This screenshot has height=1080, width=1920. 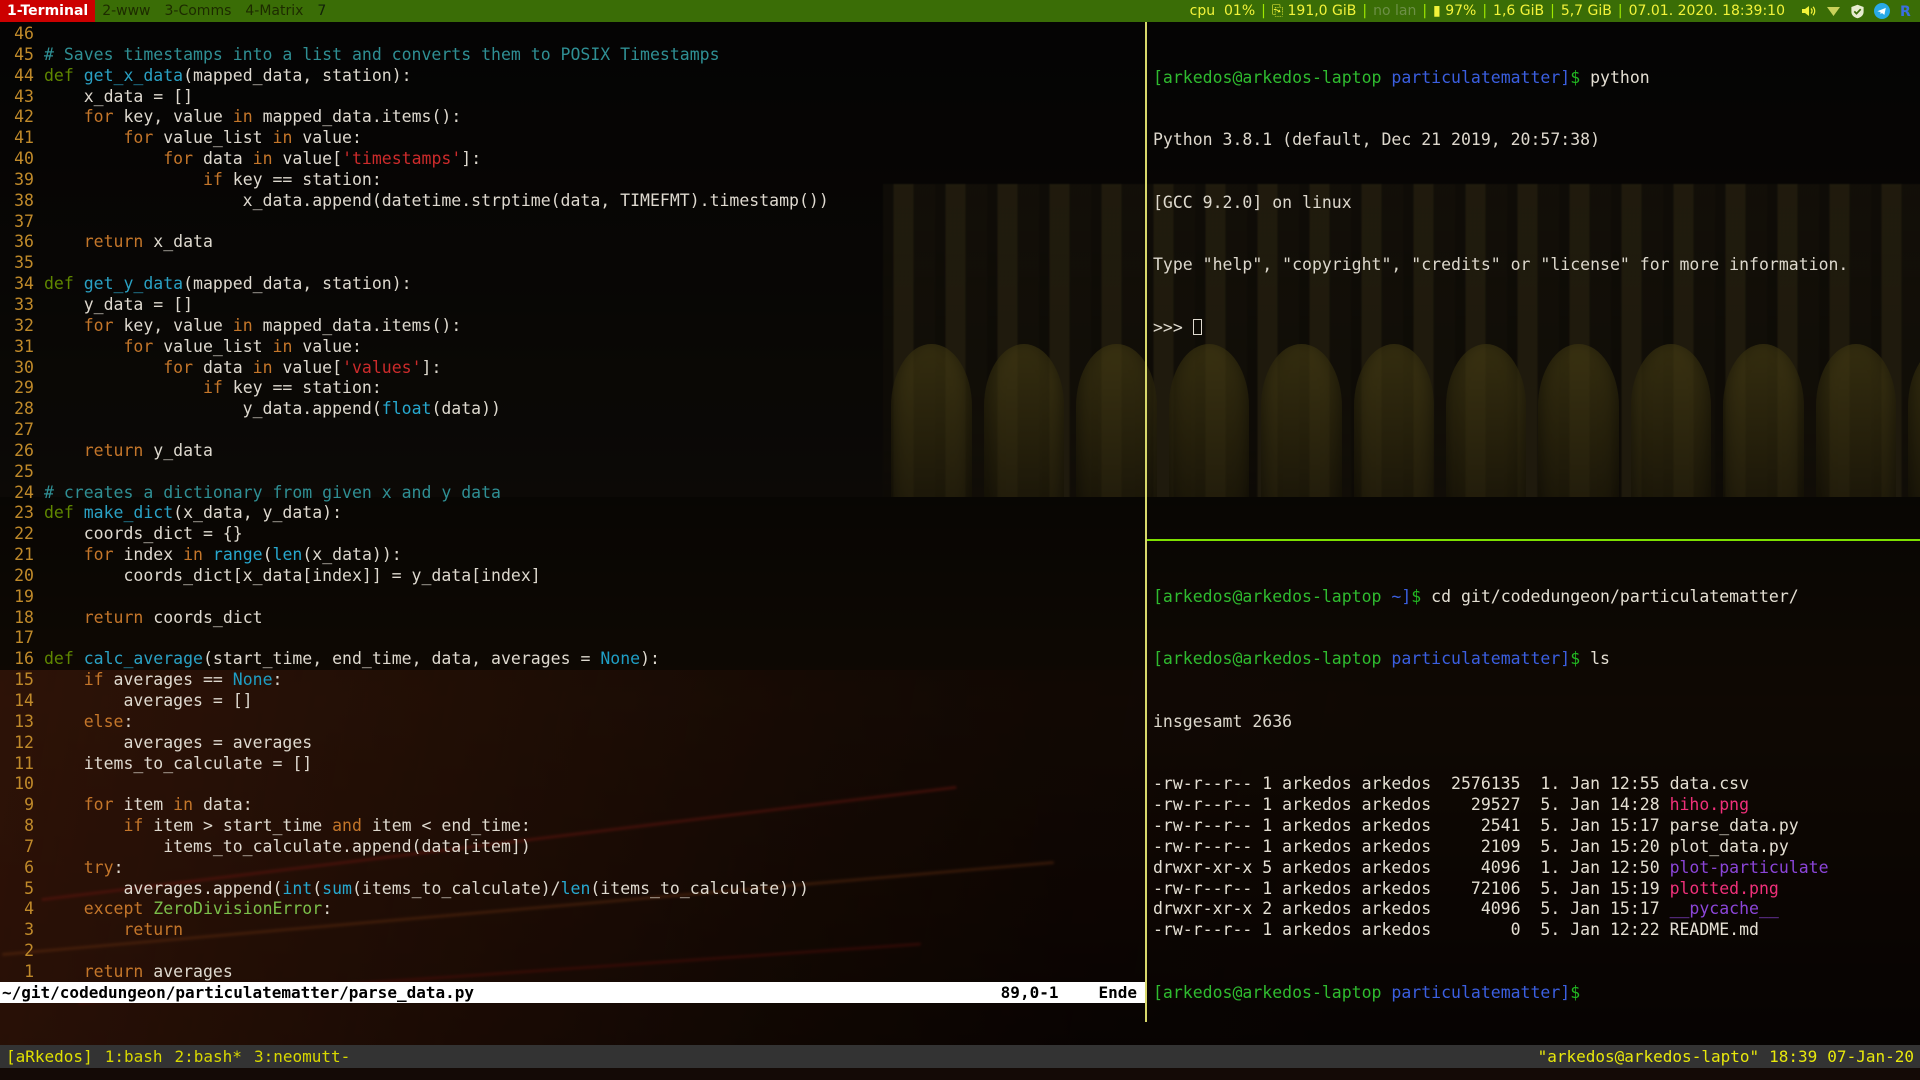 I want to click on tmux-window-item: 3:neomutt-, so click(x=302, y=1056).